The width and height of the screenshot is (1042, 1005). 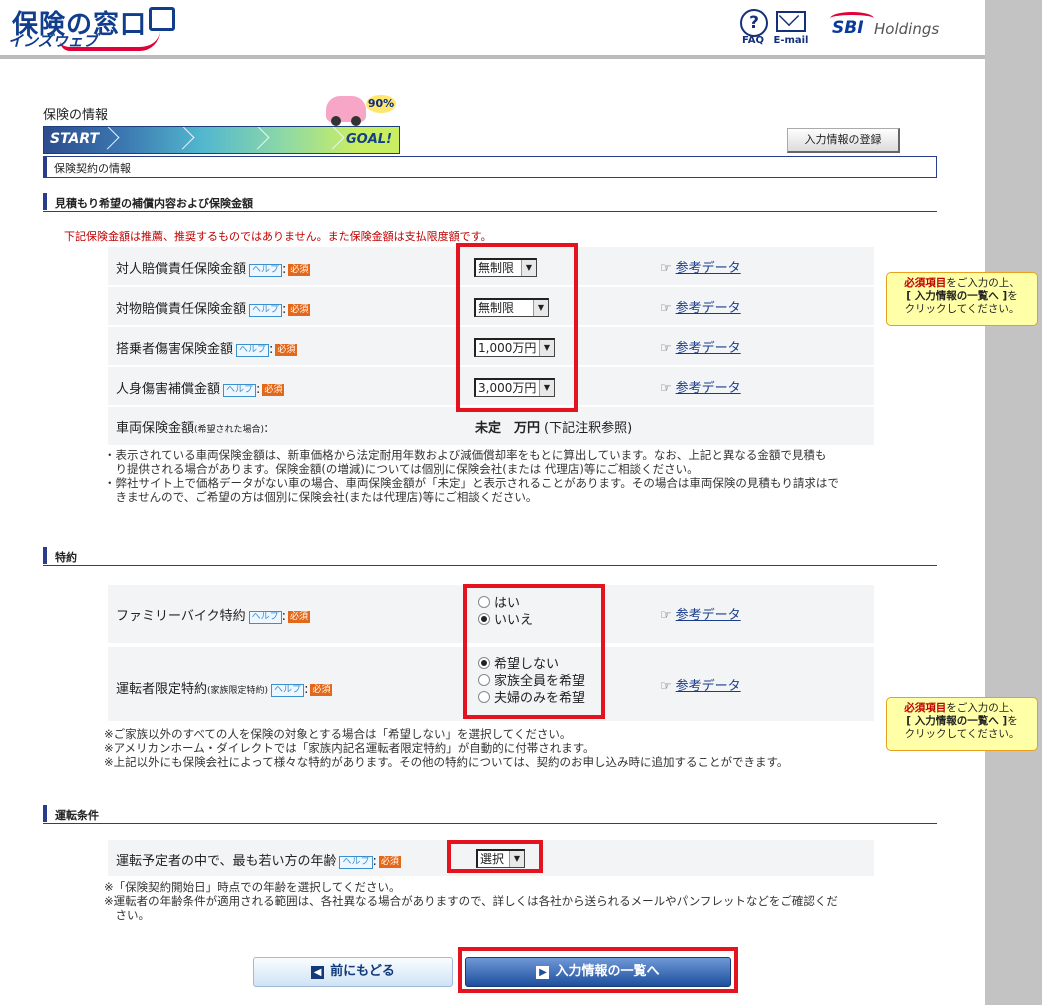 I want to click on vehicle-note: (下記注釈参照), so click(x=588, y=428).